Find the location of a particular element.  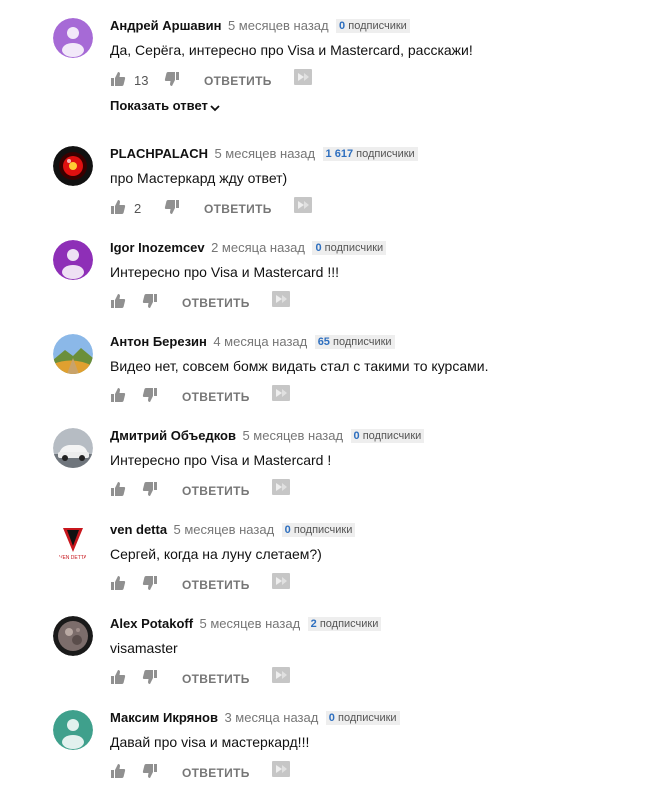

comment-text: про Мастеркард жду ответ) is located at coordinates (199, 178).